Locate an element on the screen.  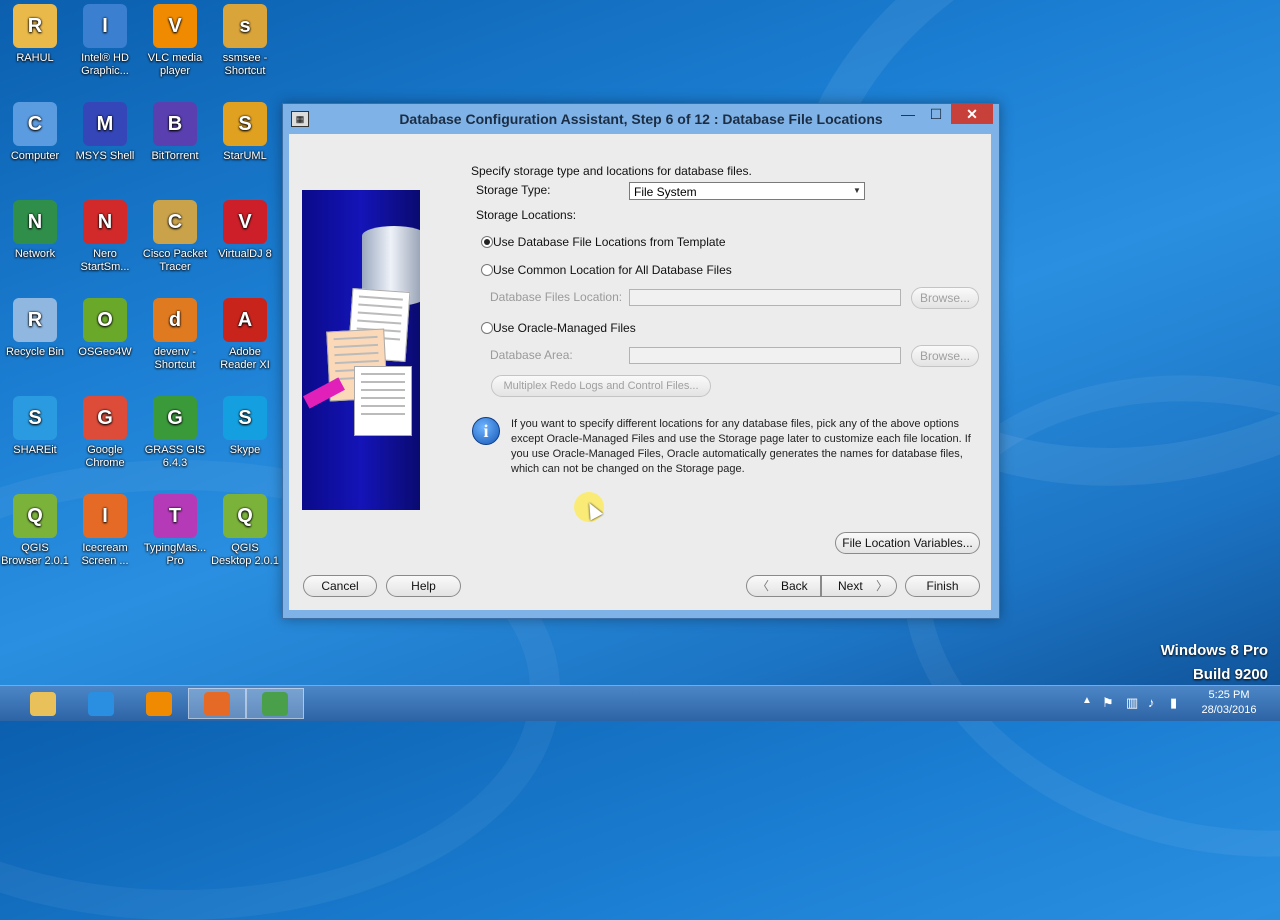
desktop-icon: V VLC media player is located at coordinates (175, 41).